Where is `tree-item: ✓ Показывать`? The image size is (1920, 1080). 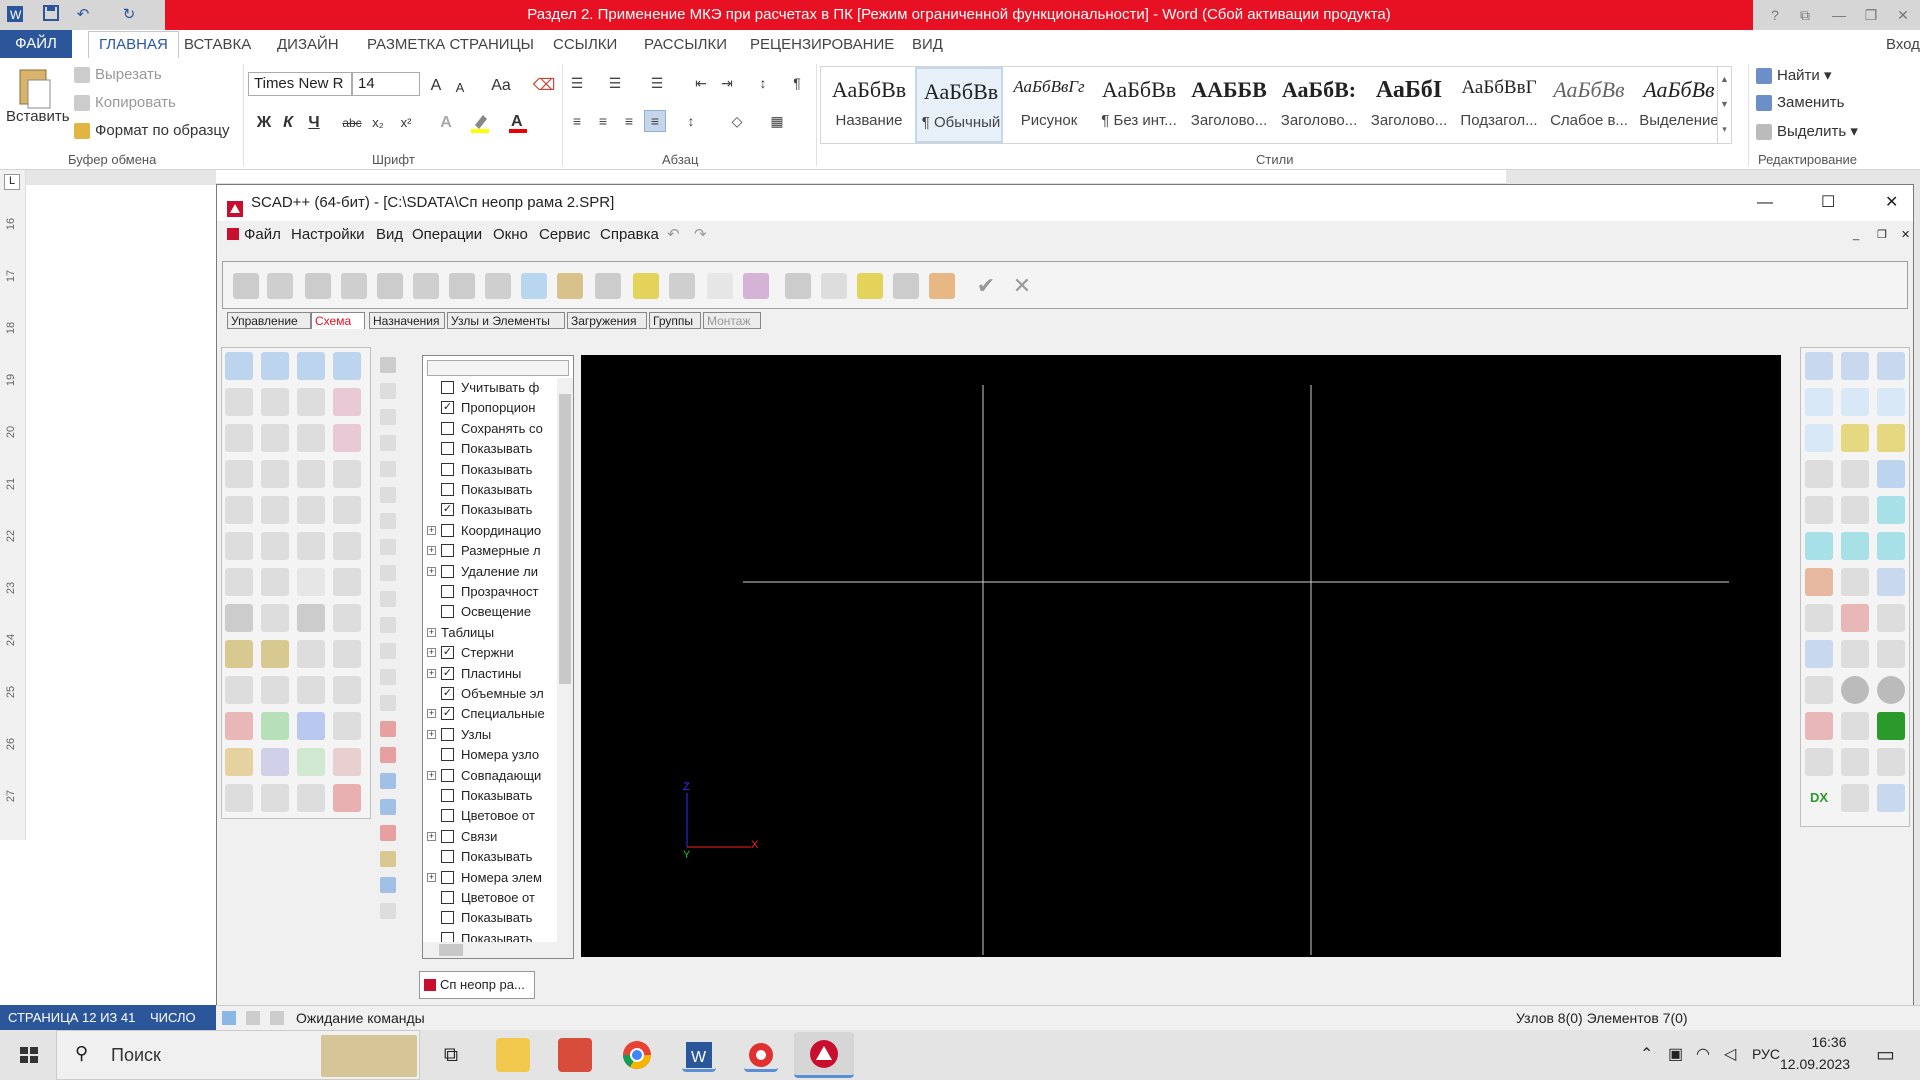
tree-item: ✓ Показывать is located at coordinates (491, 510).